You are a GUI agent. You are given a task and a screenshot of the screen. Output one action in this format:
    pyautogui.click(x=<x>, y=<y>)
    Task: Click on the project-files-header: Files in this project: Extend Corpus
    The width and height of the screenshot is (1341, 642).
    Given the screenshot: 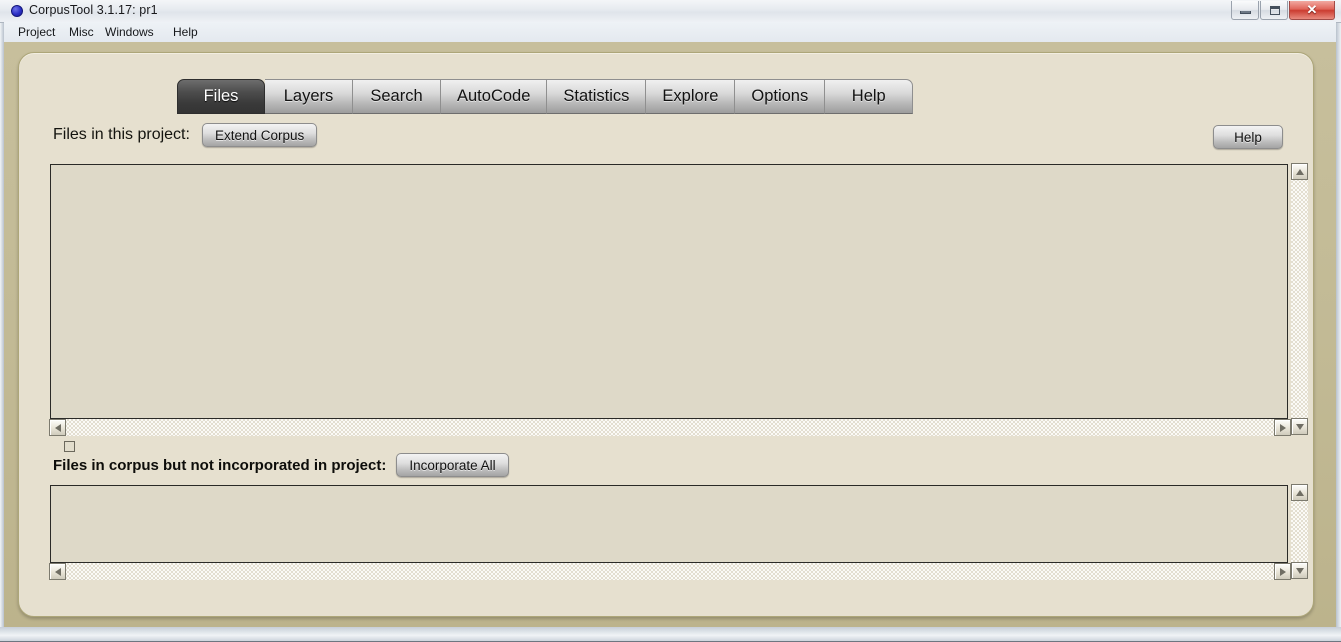 What is the action you would take?
    pyautogui.click(x=185, y=135)
    